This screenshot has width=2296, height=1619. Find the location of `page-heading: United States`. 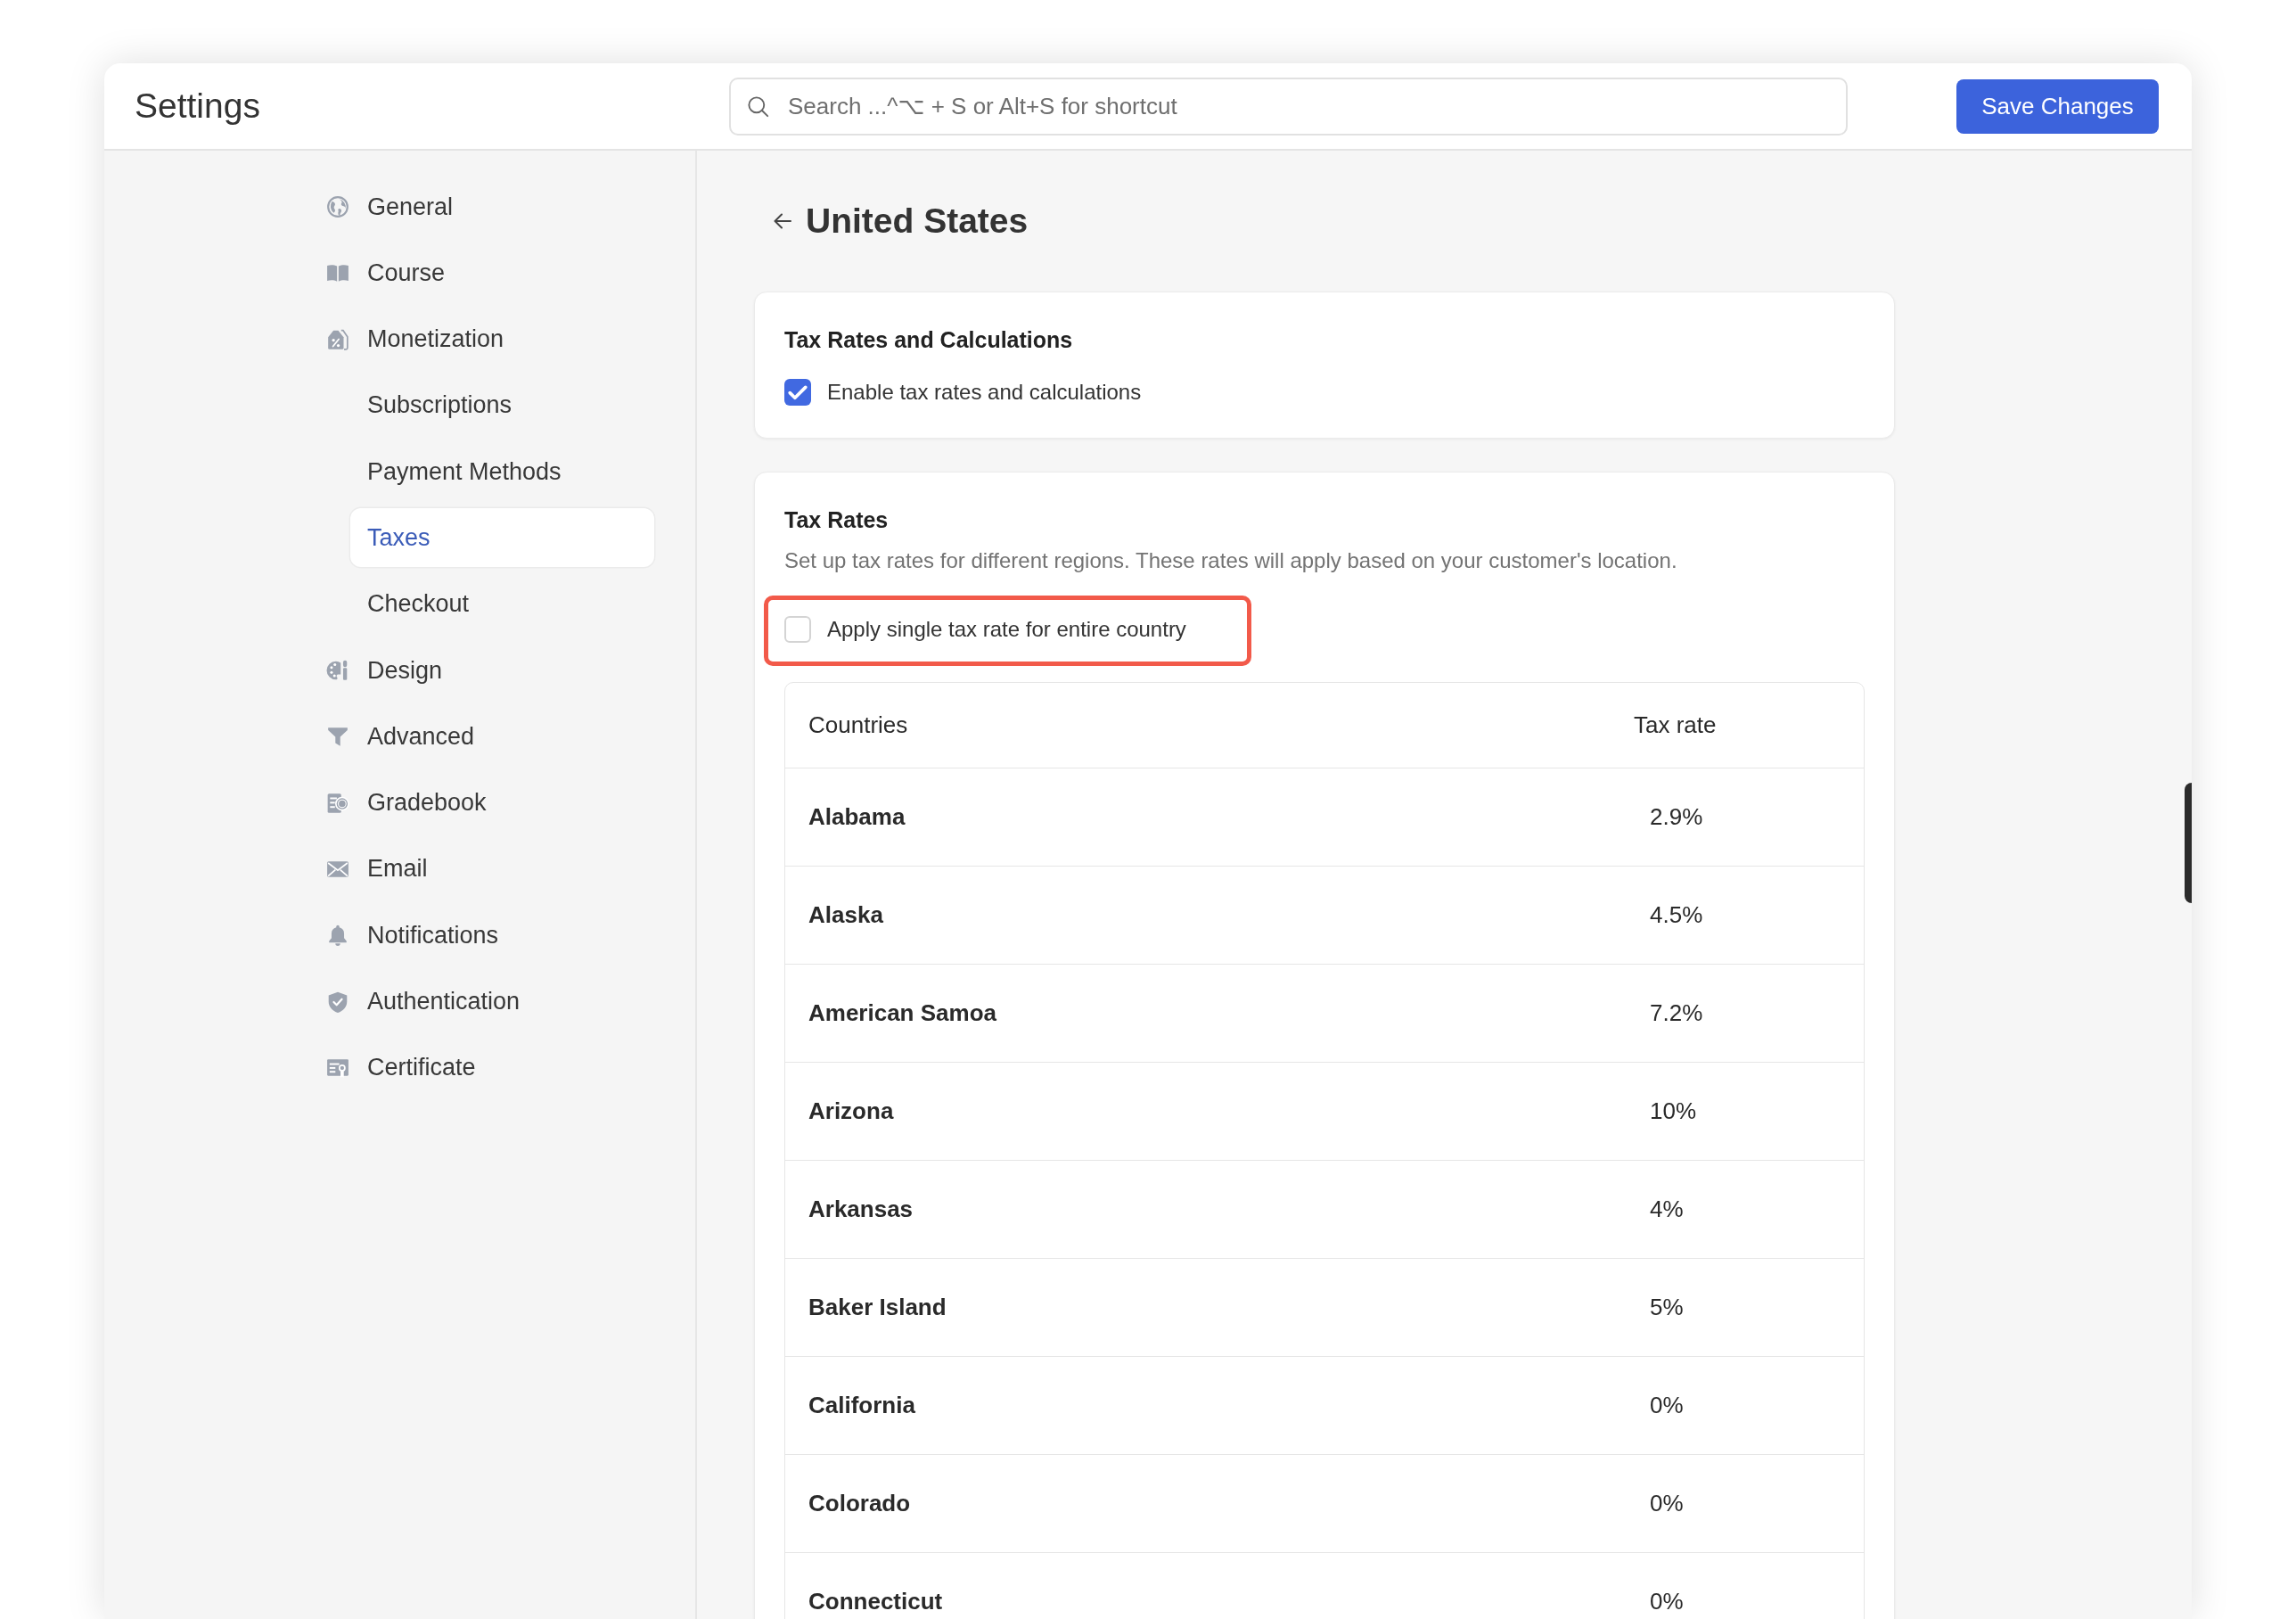

page-heading: United States is located at coordinates (917, 221).